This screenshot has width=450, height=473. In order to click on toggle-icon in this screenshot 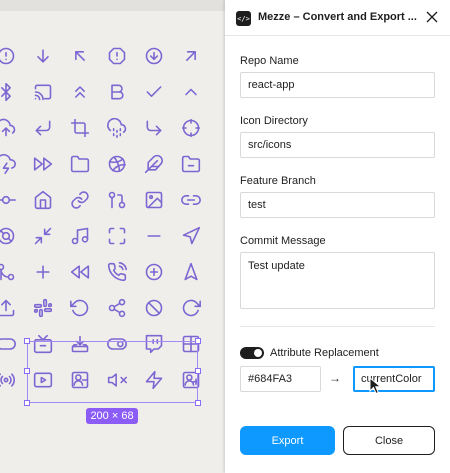, I will do `click(12, 344)`.